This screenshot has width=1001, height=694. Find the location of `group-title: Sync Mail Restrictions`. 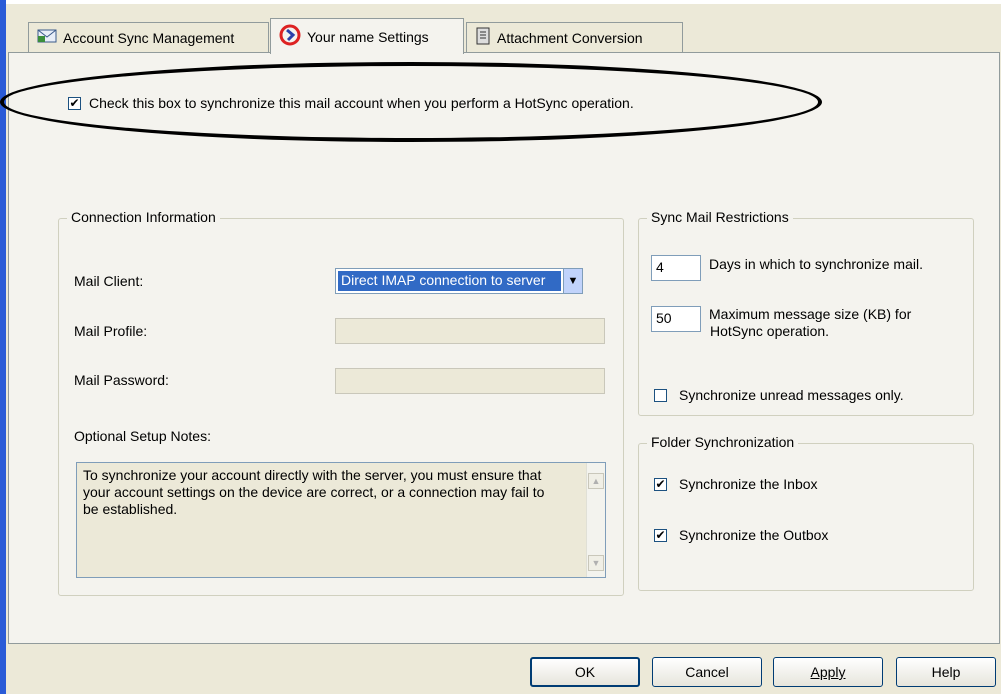

group-title: Sync Mail Restrictions is located at coordinates (720, 217).